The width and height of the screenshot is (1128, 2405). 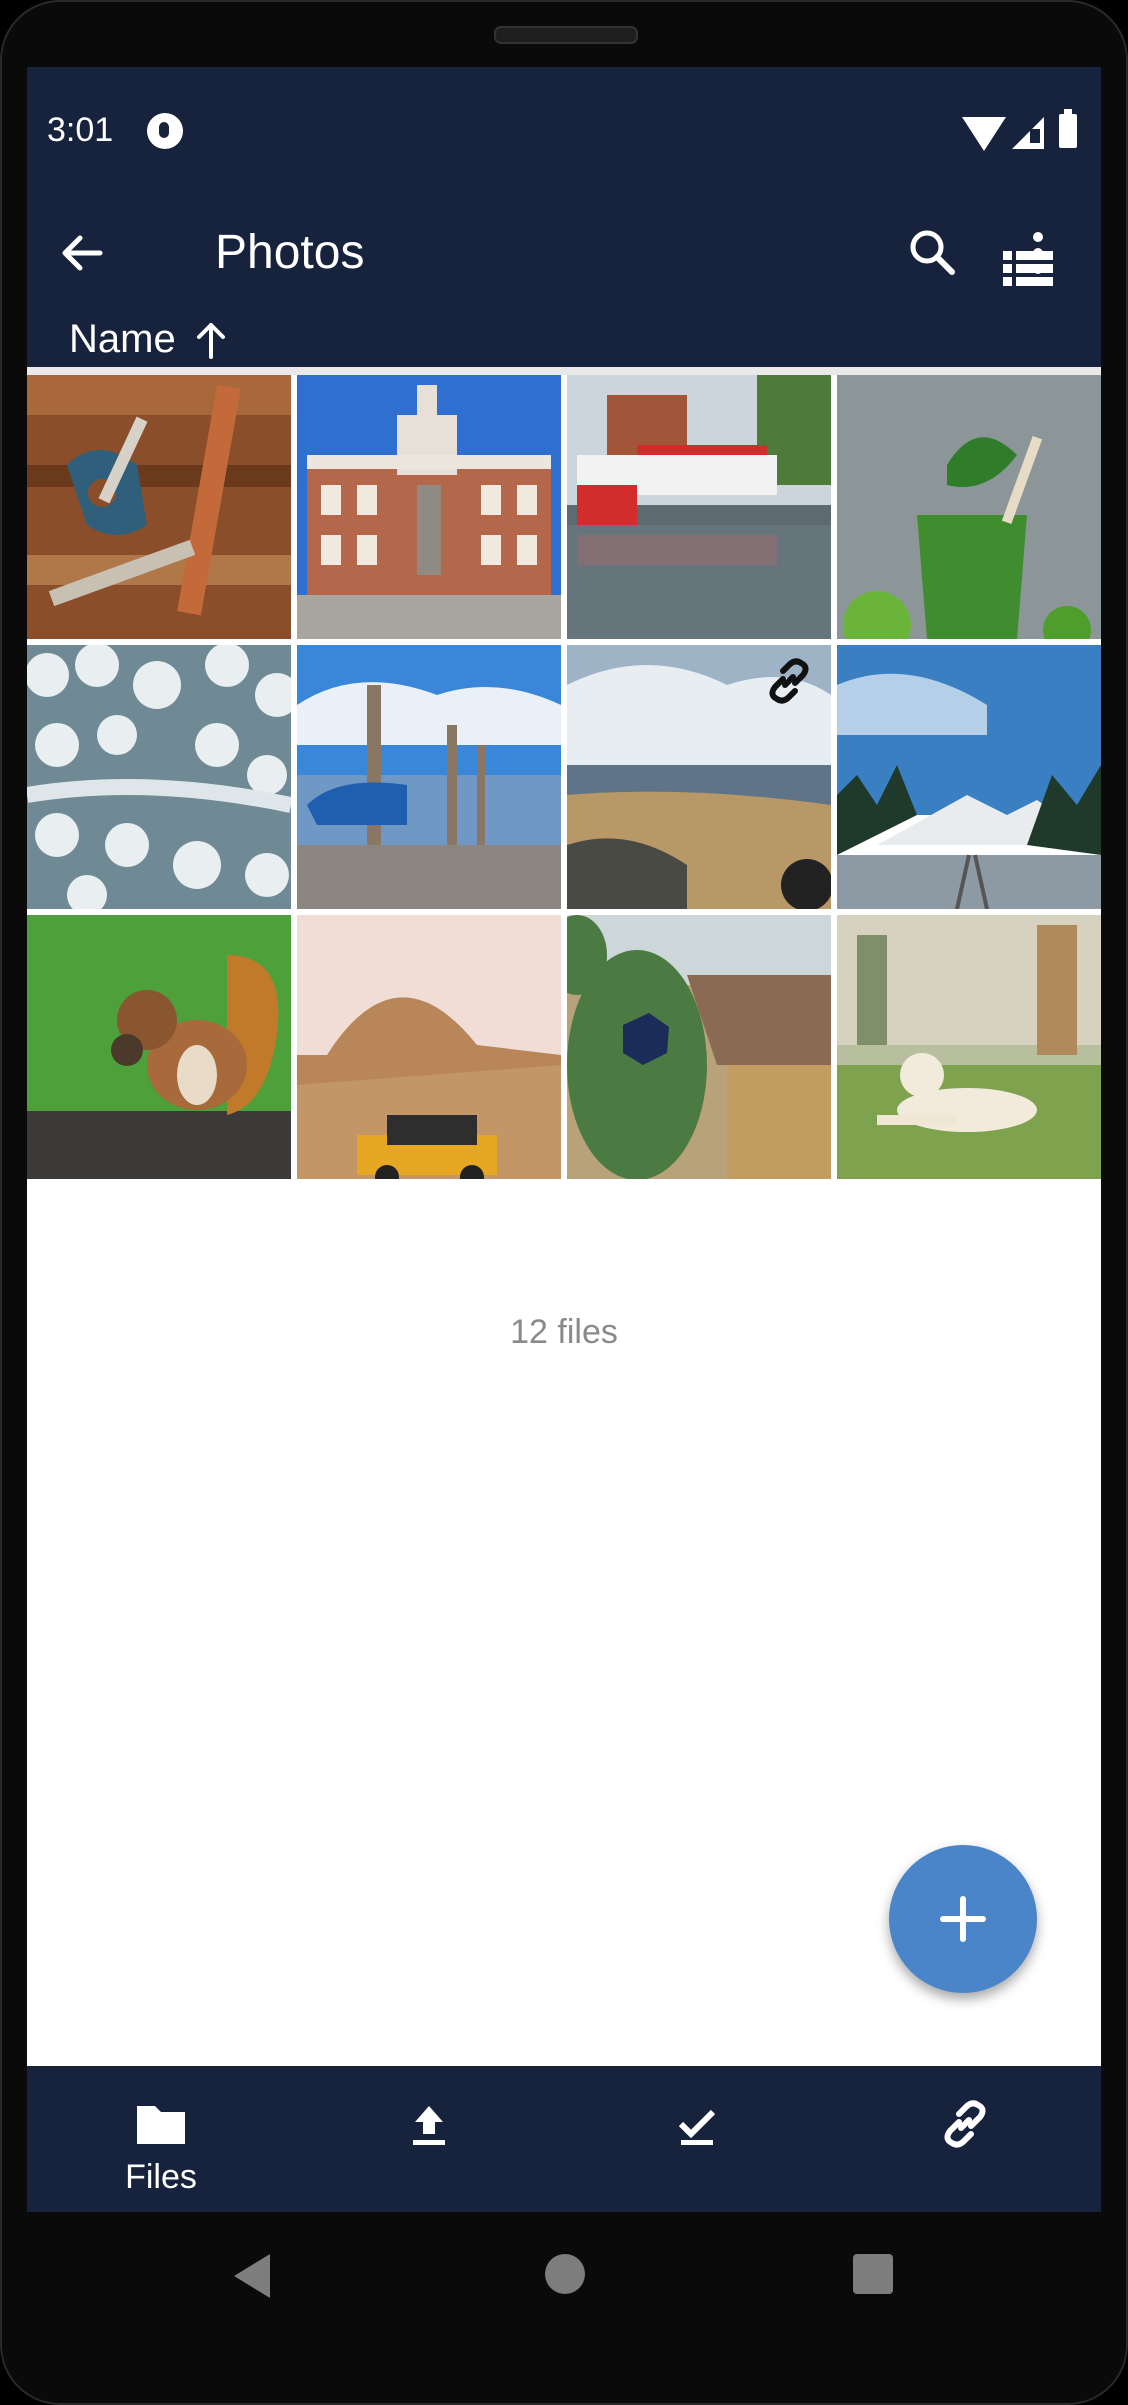 I want to click on photo-thumbnail-tools, so click(x=159, y=507).